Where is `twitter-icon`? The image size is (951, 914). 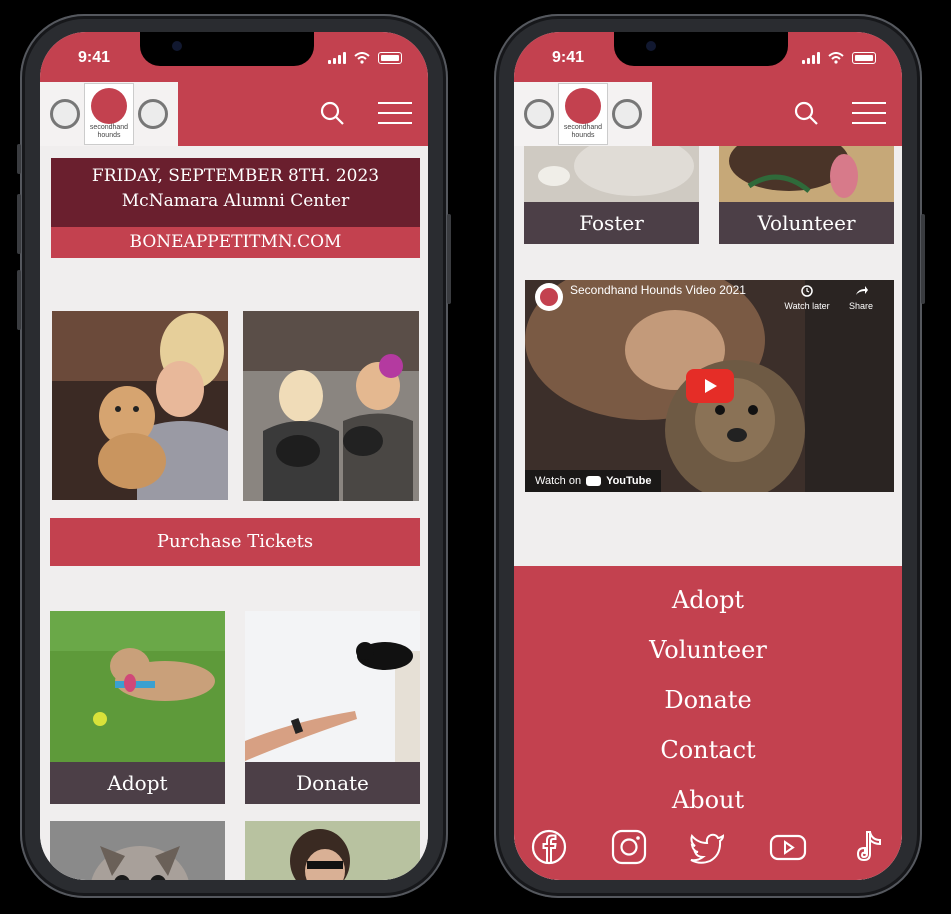 twitter-icon is located at coordinates (707, 847).